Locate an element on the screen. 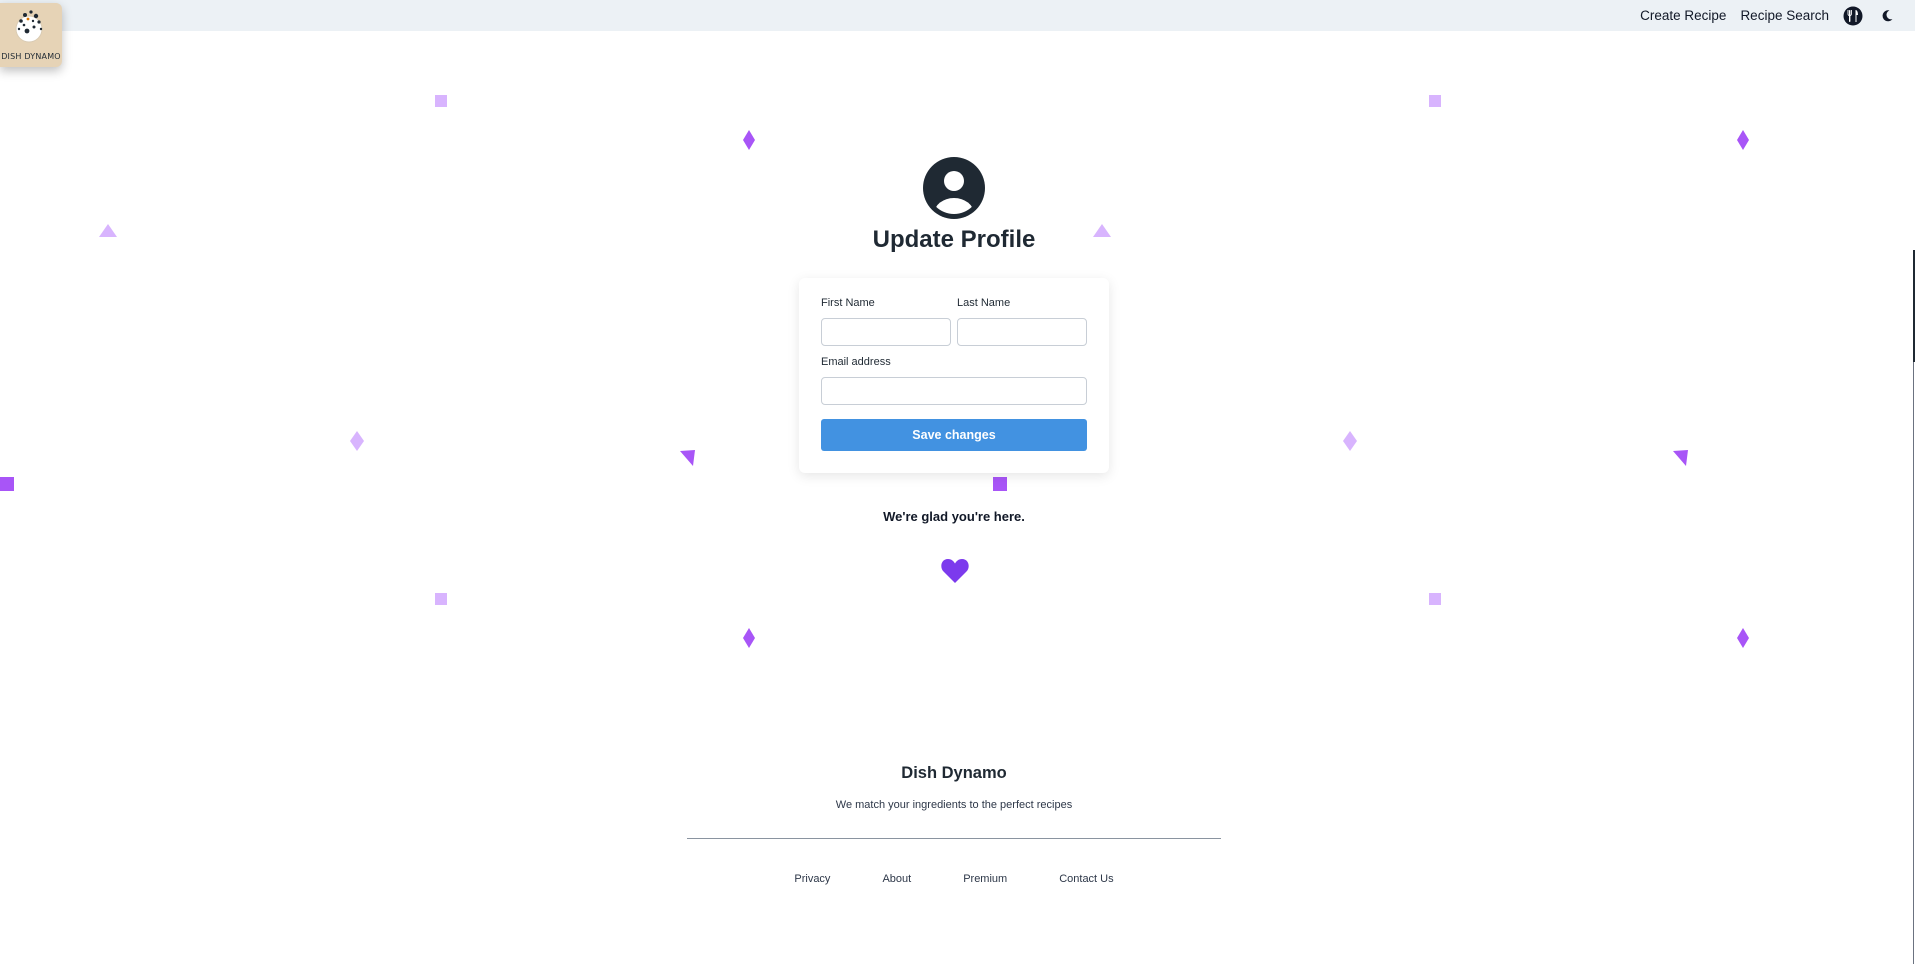 Image resolution: width=1915 pixels, height=964 pixels. welcome-message: We're glad you're here. is located at coordinates (954, 516).